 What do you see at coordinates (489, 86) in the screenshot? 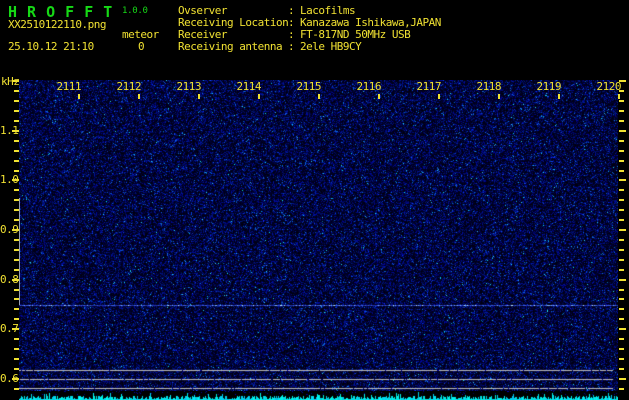
I see `time-tick-label: 2118` at bounding box center [489, 86].